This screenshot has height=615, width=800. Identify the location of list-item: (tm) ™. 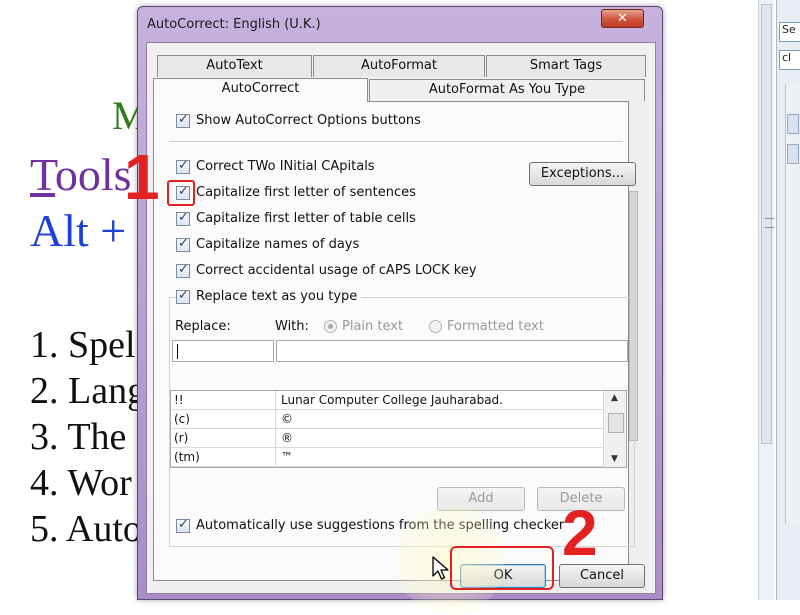
(387, 457).